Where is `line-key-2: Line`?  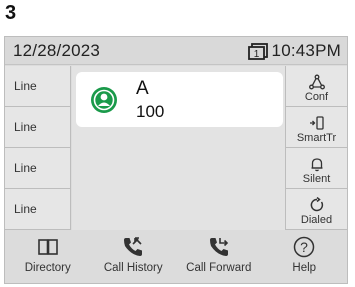
line-key-2: Line is located at coordinates (38, 127).